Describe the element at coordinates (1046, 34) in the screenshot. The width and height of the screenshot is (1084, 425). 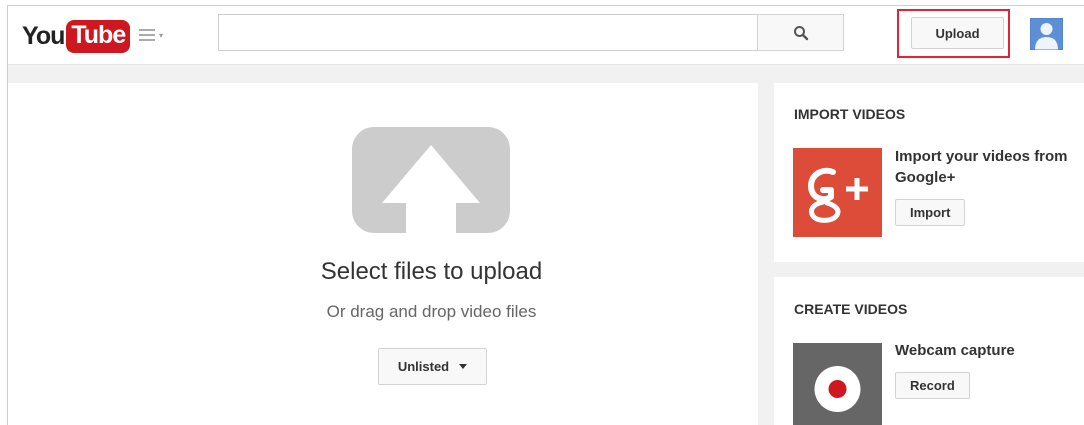
I see `user-avatar-icon` at that location.